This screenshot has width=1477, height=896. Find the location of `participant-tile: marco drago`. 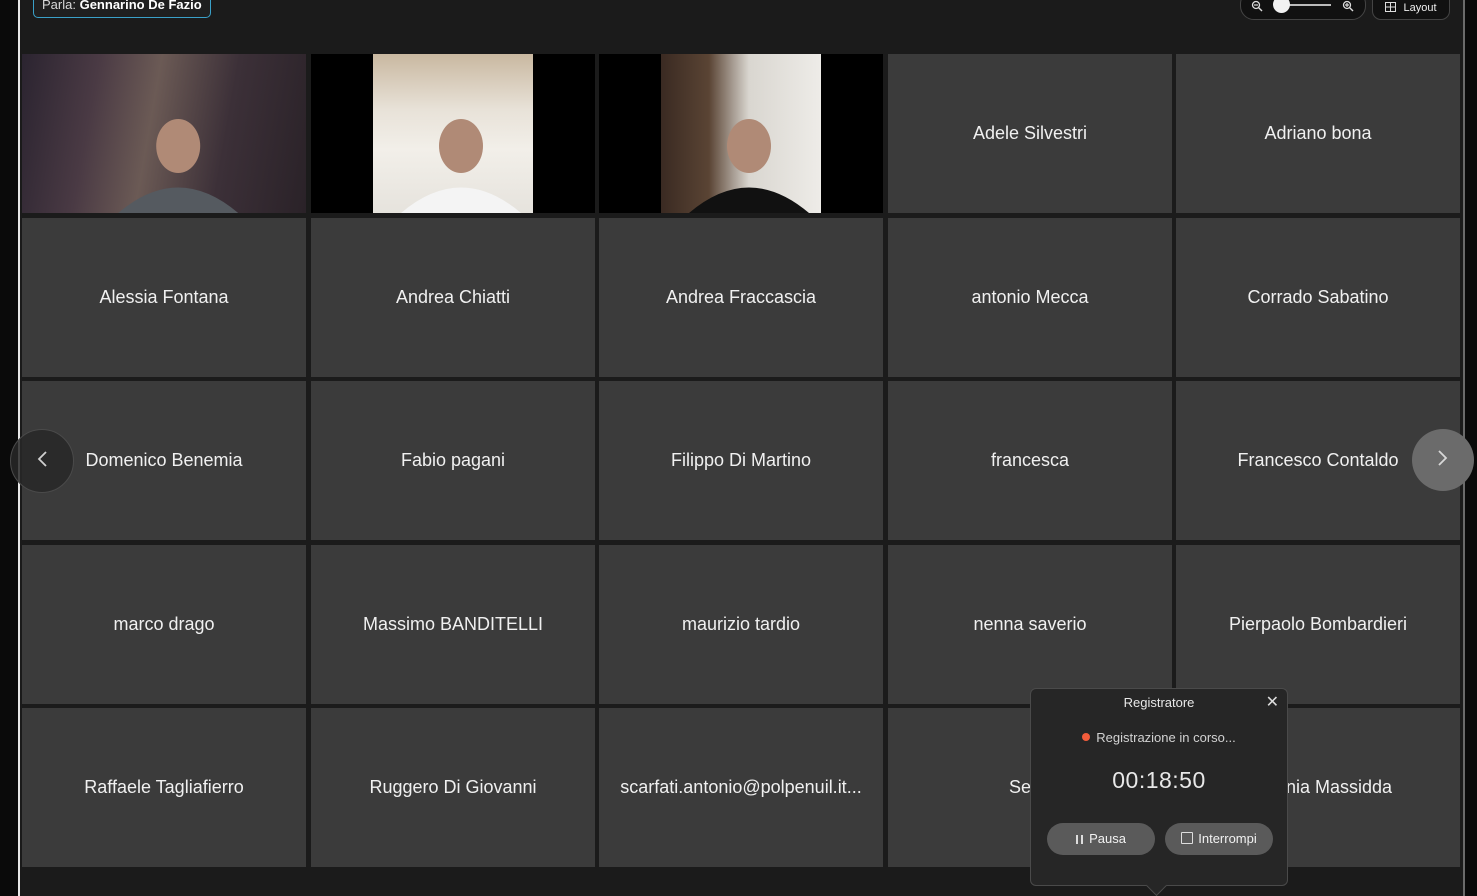

participant-tile: marco drago is located at coordinates (164, 624).